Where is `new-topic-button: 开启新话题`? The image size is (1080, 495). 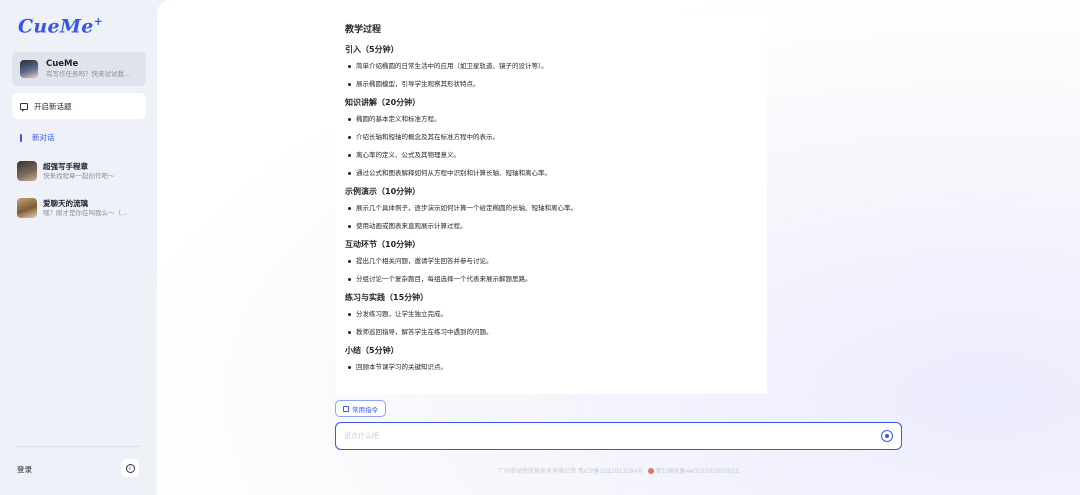
new-topic-button: 开启新话题 is located at coordinates (79, 106).